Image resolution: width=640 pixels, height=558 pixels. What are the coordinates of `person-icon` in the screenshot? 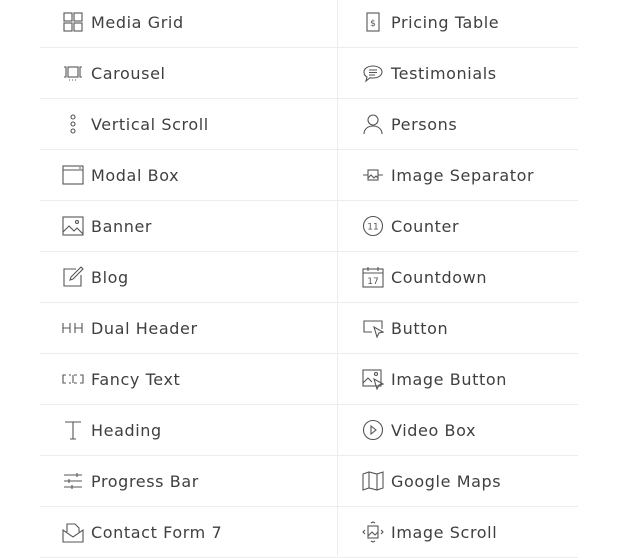 It's located at (373, 124).